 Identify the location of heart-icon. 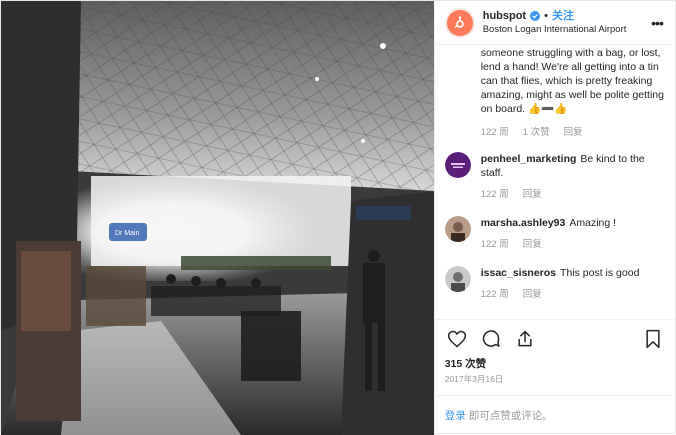
(456, 338).